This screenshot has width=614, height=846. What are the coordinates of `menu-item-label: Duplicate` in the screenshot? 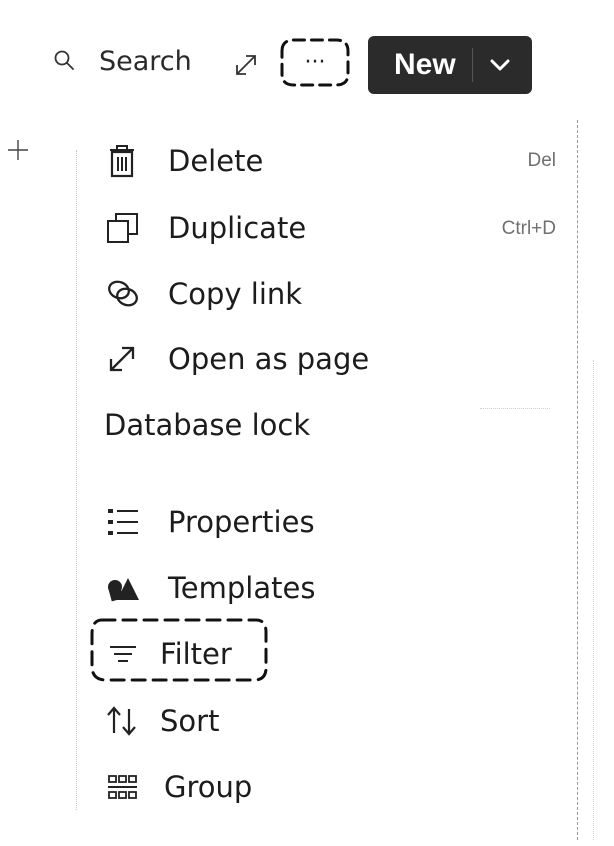 It's located at (237, 228).